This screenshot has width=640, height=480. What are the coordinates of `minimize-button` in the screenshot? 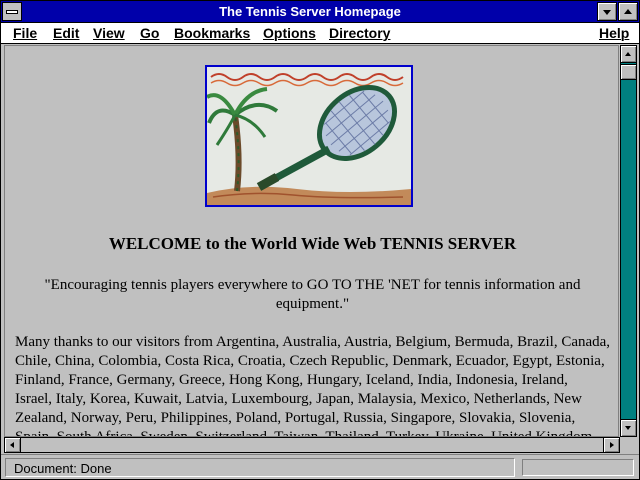 It's located at (607, 11).